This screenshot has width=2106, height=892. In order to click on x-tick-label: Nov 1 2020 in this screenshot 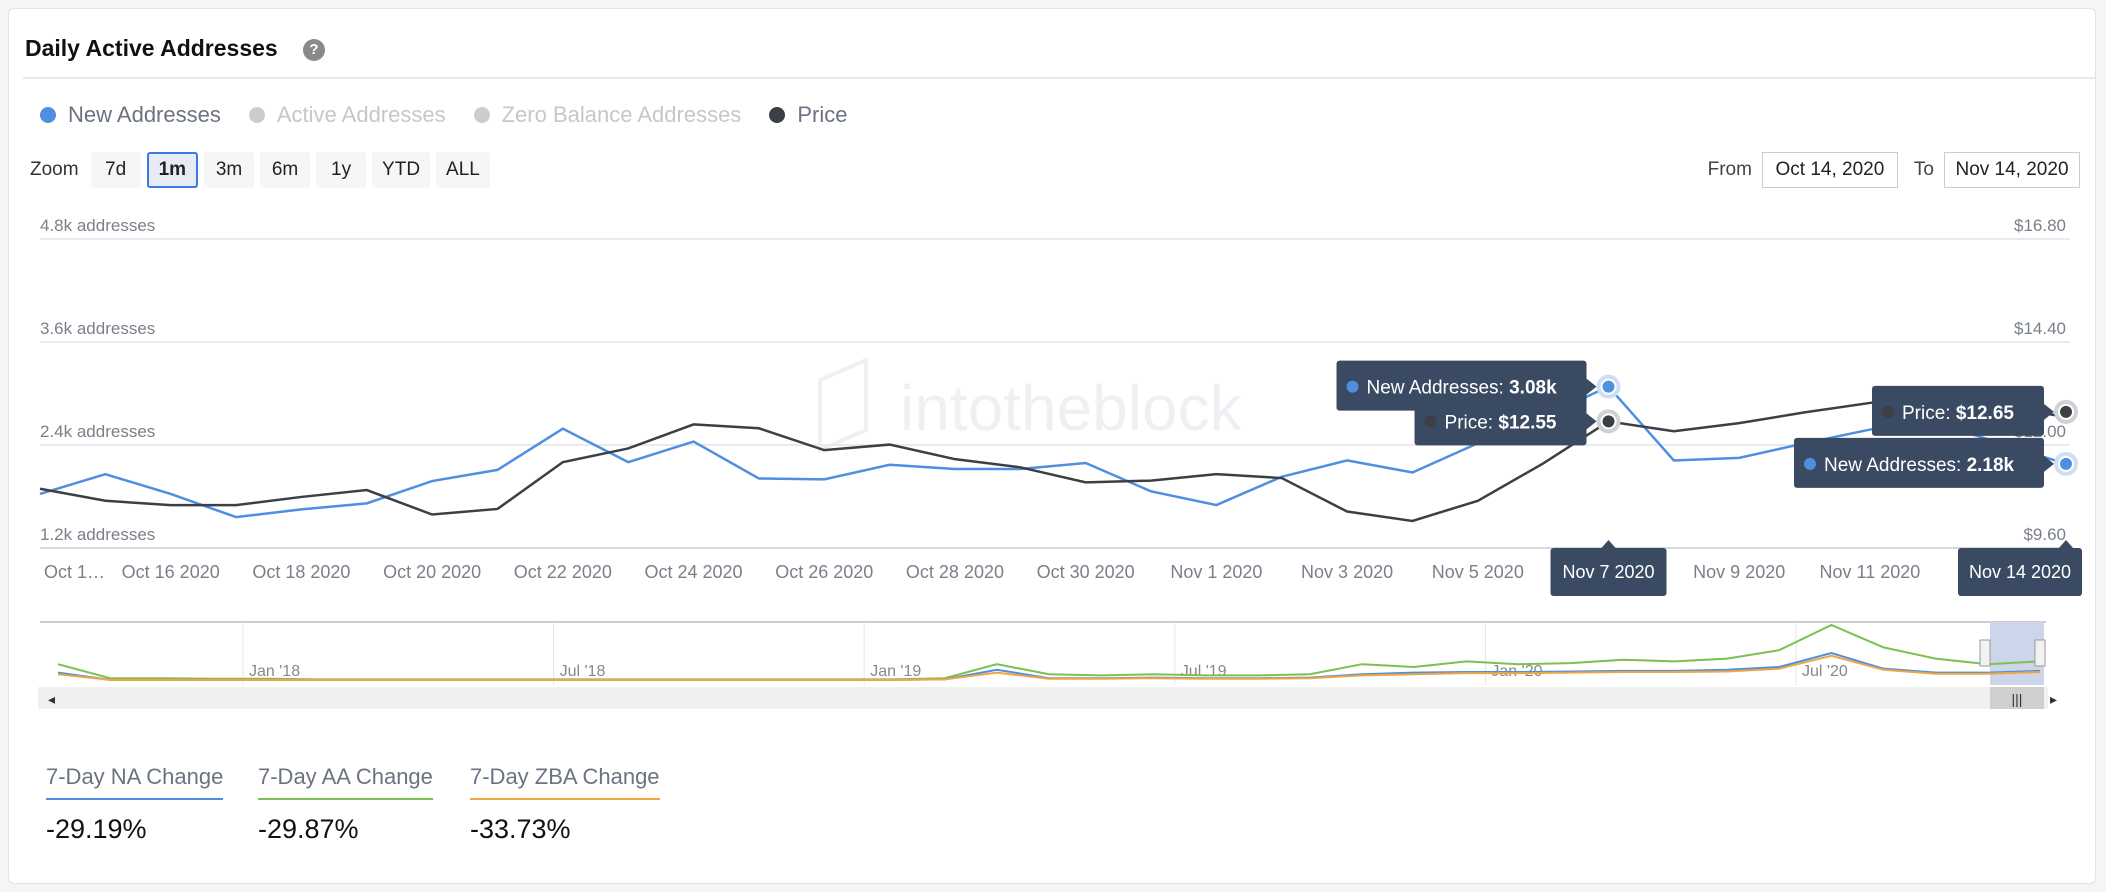, I will do `click(1216, 572)`.